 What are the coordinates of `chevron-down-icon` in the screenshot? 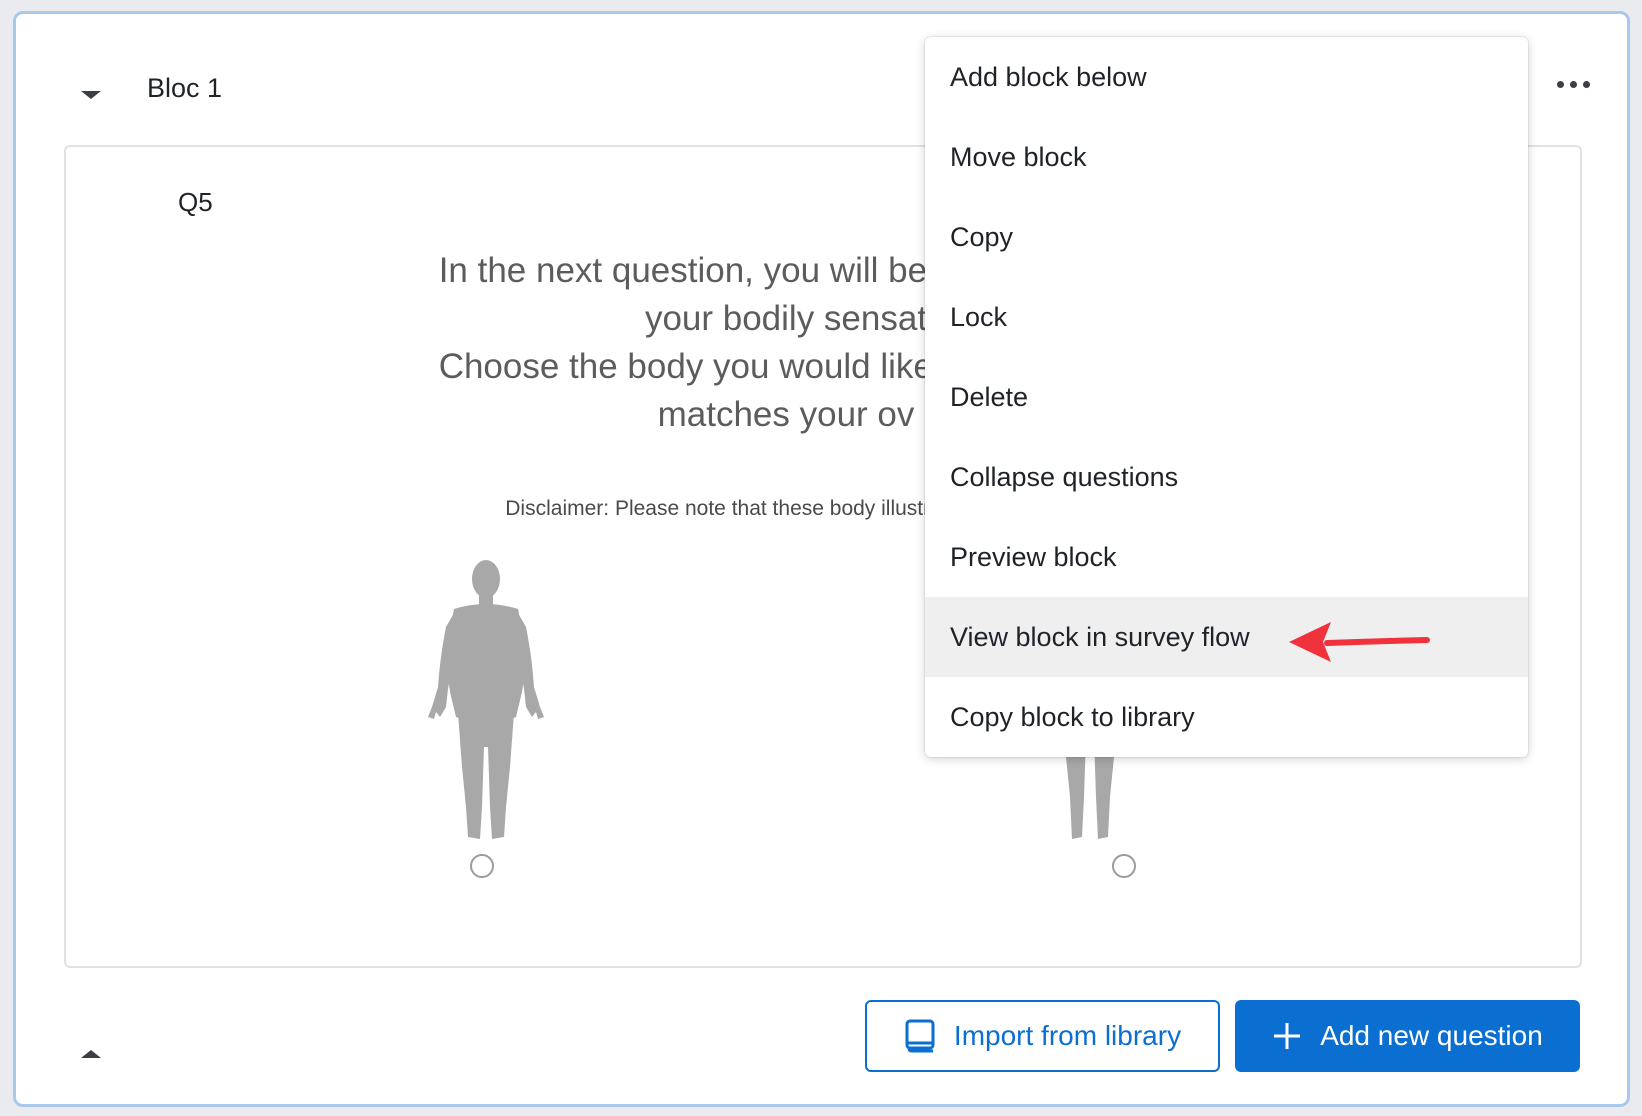 It's located at (91, 95).